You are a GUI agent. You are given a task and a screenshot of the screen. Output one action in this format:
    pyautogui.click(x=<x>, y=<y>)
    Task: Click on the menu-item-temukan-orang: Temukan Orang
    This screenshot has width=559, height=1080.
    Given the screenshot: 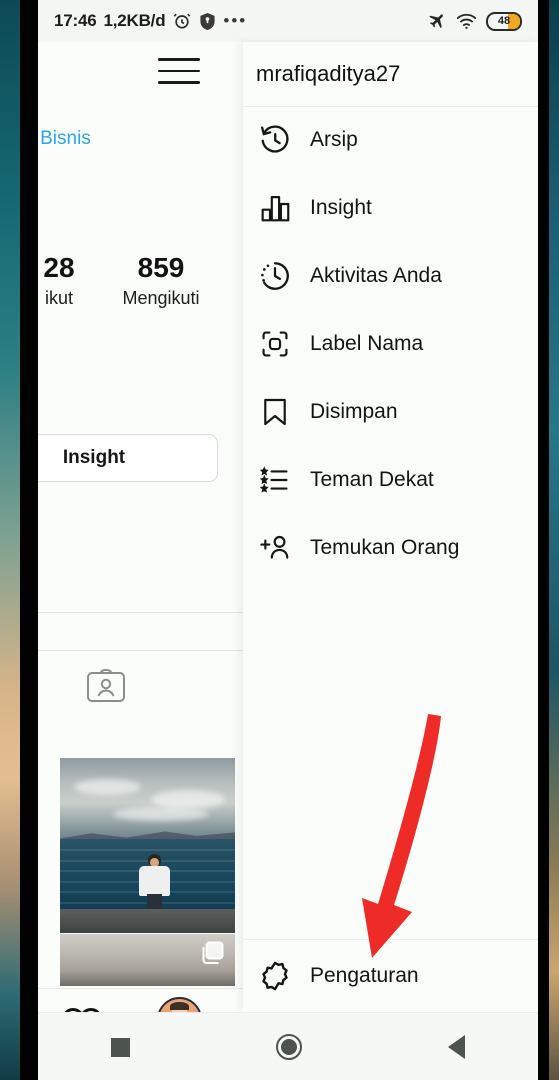 What is the action you would take?
    pyautogui.click(x=390, y=548)
    